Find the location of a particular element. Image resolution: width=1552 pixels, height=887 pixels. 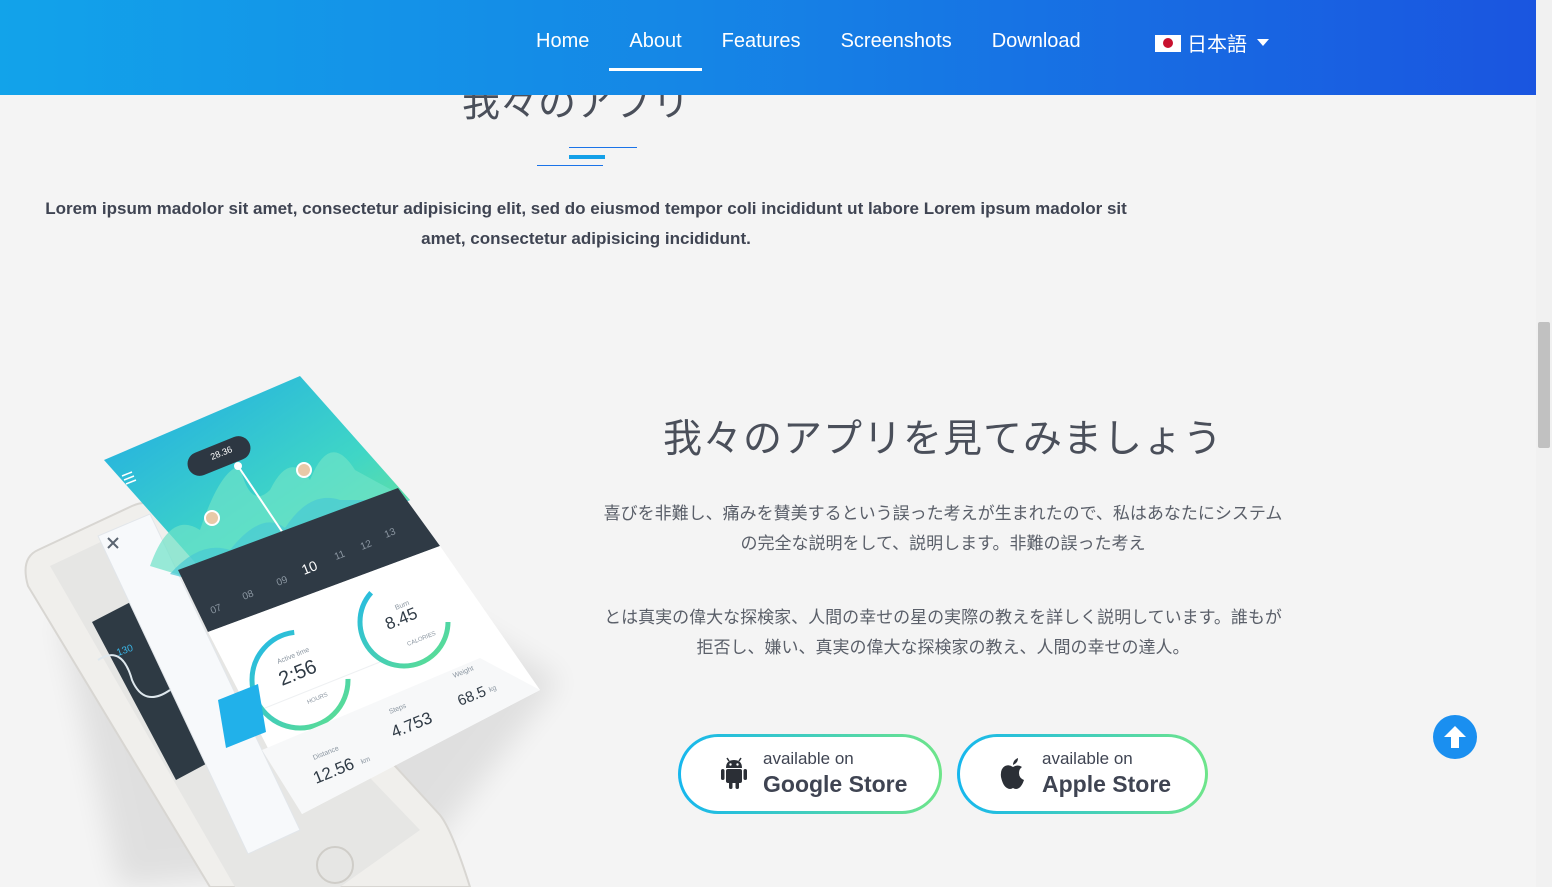

title-divider is located at coordinates (603, 147).